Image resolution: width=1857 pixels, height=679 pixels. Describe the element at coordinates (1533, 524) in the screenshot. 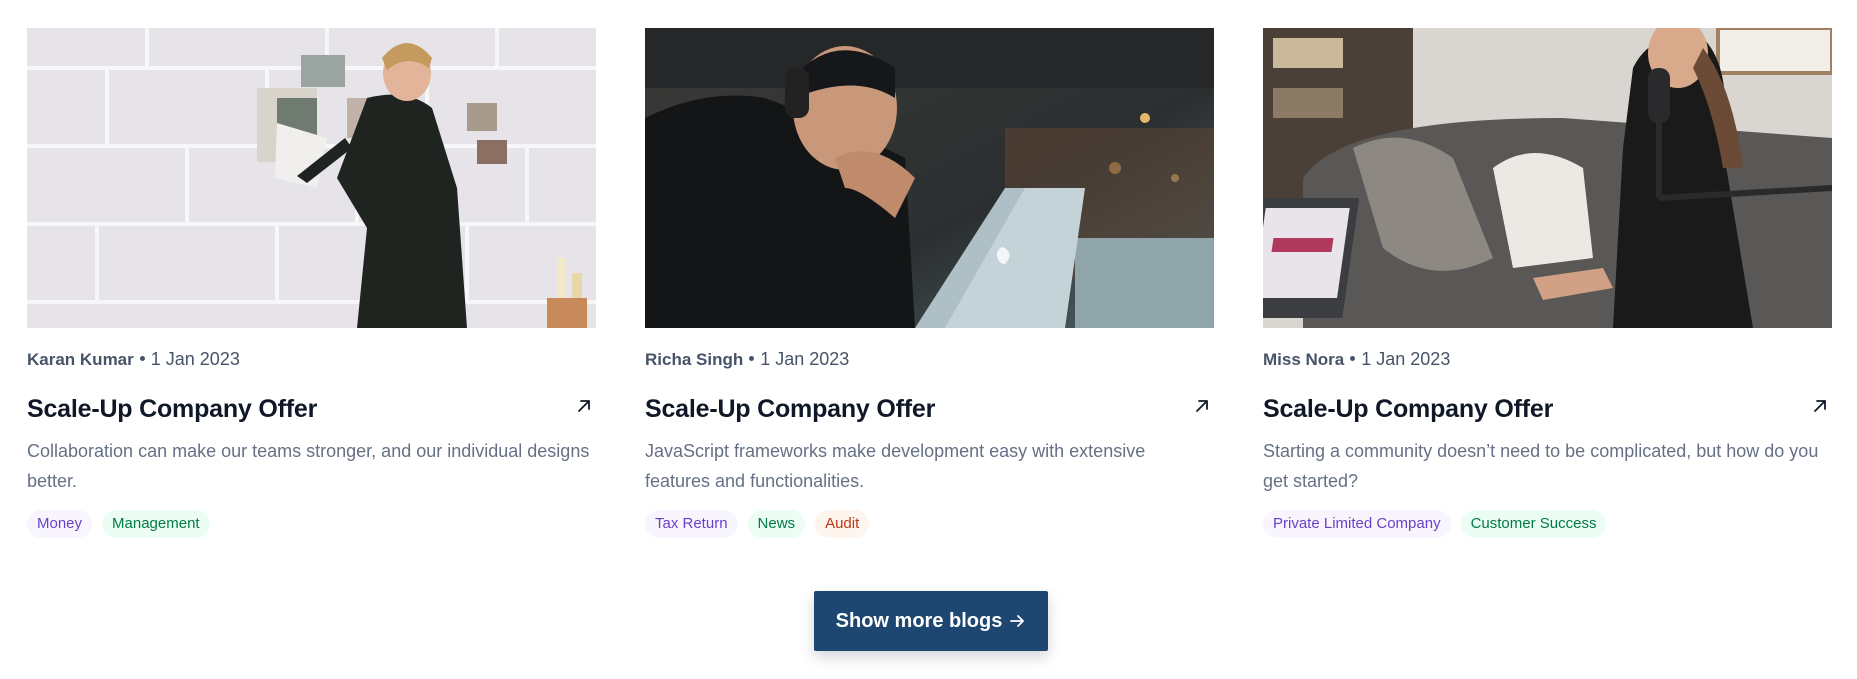

I see `tag: Customer Success` at that location.